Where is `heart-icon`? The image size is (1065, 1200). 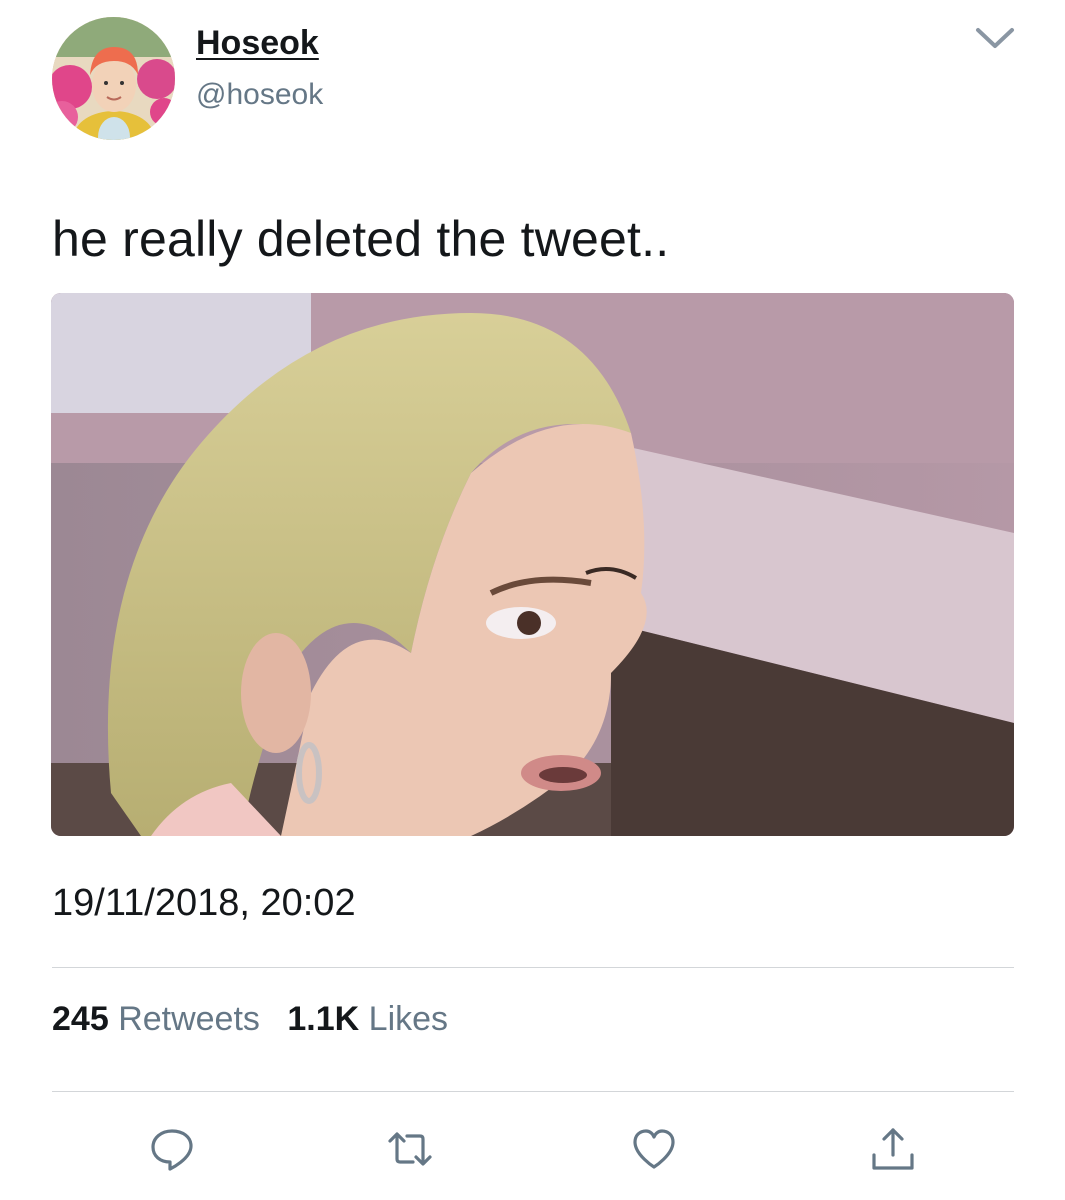
heart-icon is located at coordinates (654, 1149).